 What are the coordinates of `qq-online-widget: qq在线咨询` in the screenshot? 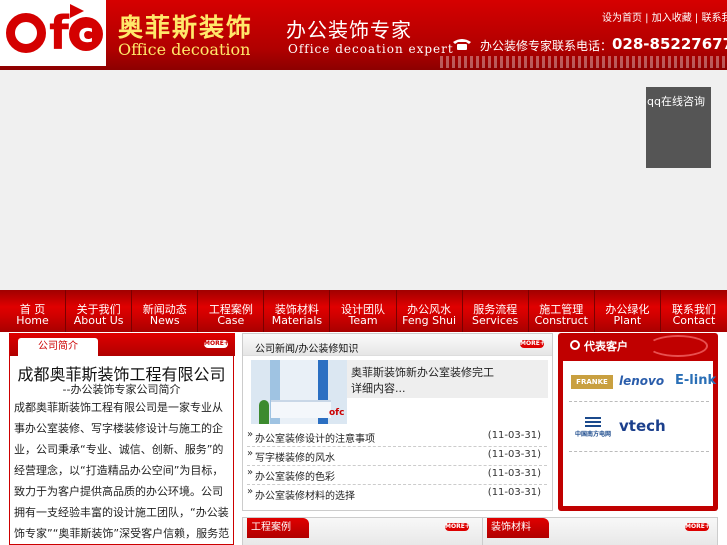 It's located at (678, 127).